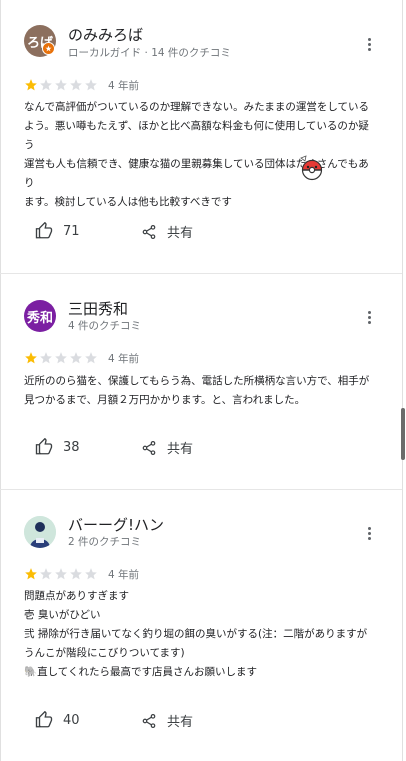 This screenshot has height=761, width=406. I want to click on like-count: 71, so click(71, 231).